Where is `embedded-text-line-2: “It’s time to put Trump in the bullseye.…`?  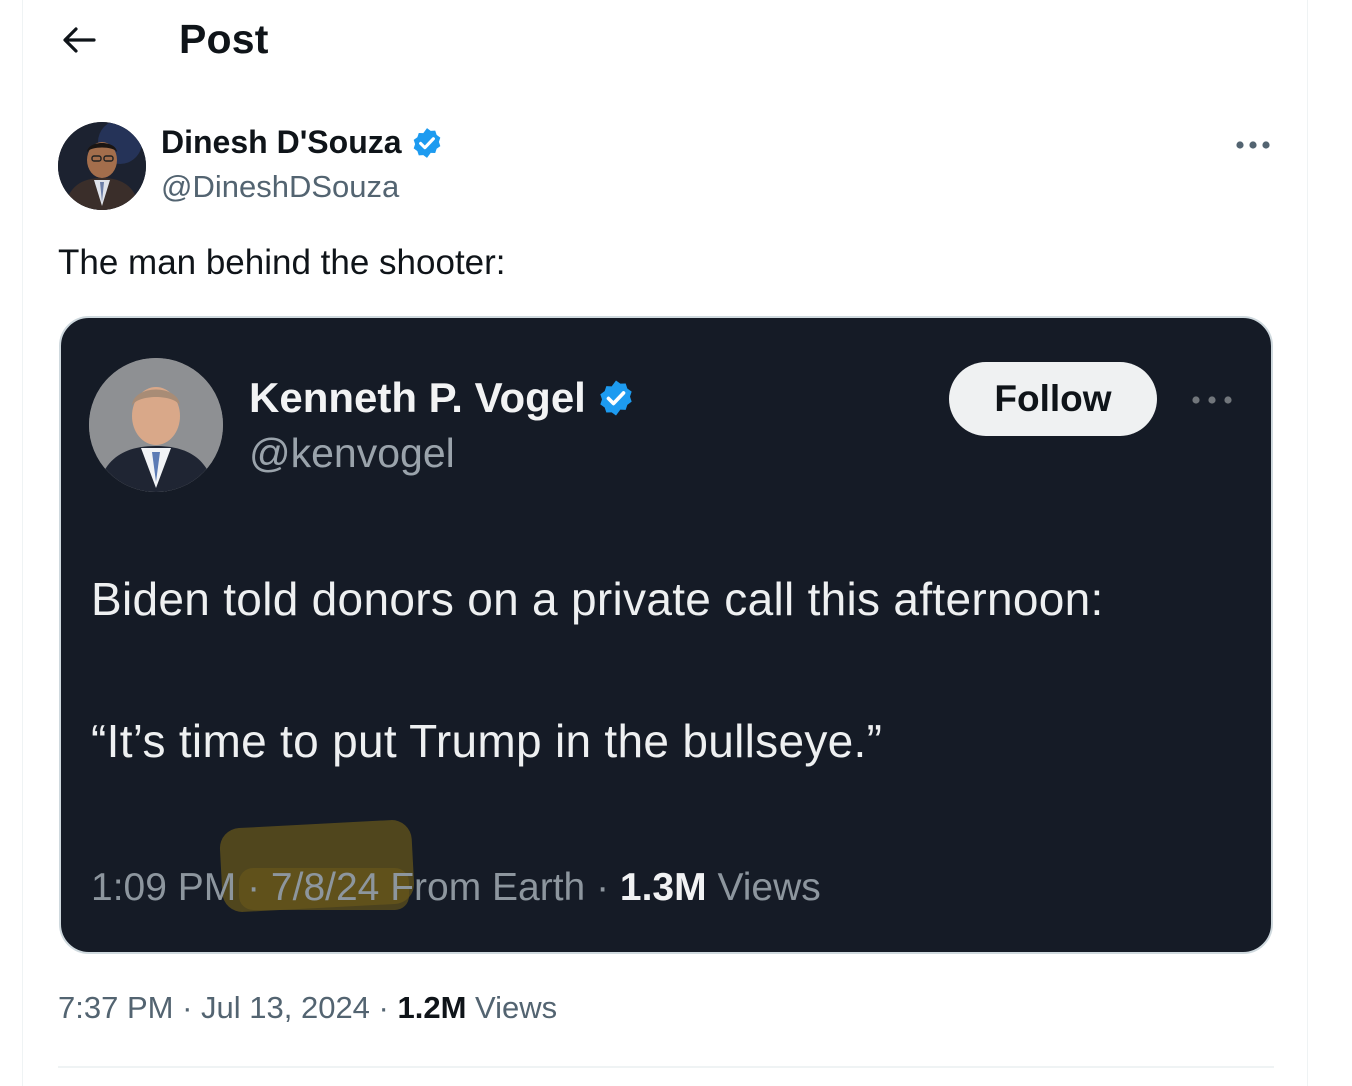 embedded-text-line-2: “It’s time to put Trump in the bullseye.… is located at coordinates (487, 741).